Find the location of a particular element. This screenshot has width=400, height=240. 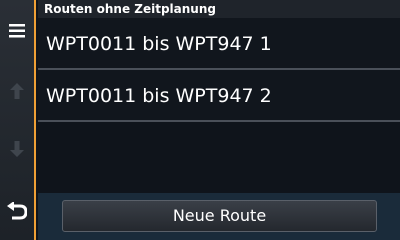

scroll-up-button is located at coordinates (17, 91).